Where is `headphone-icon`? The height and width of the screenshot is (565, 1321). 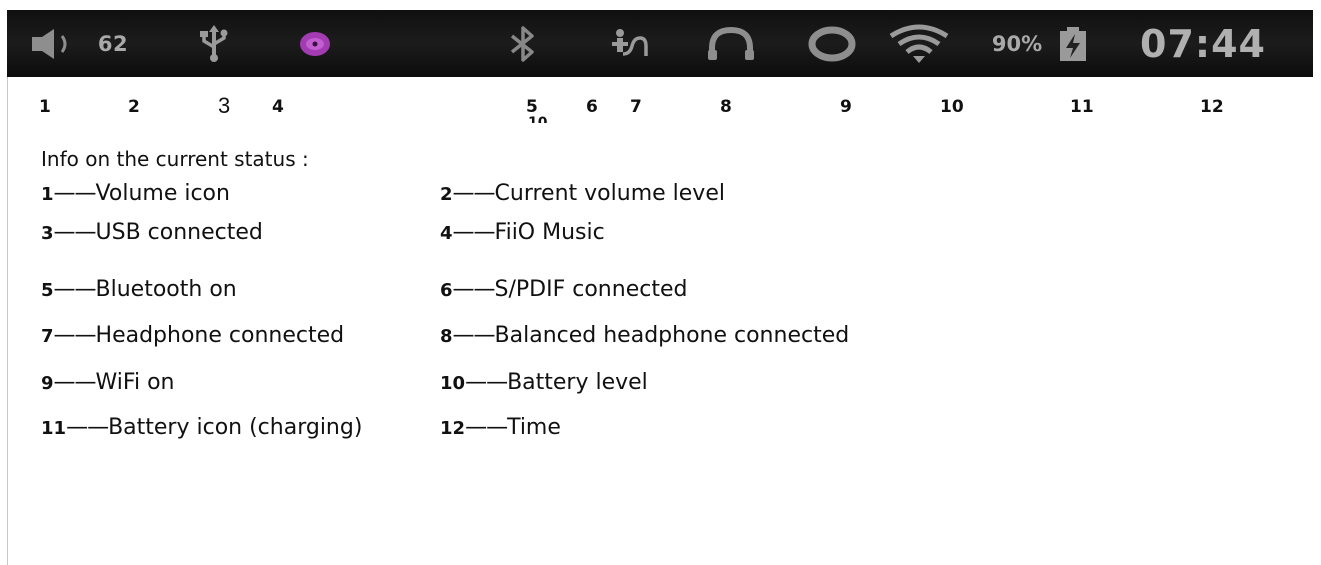
headphone-icon is located at coordinates (731, 43).